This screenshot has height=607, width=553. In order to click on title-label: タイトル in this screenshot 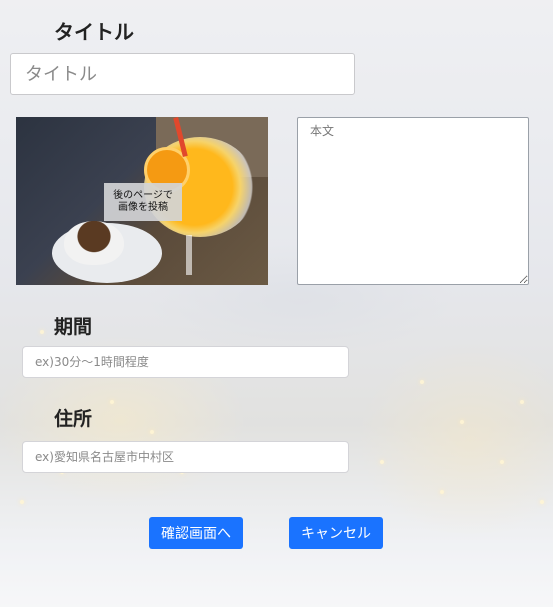, I will do `click(94, 32)`.